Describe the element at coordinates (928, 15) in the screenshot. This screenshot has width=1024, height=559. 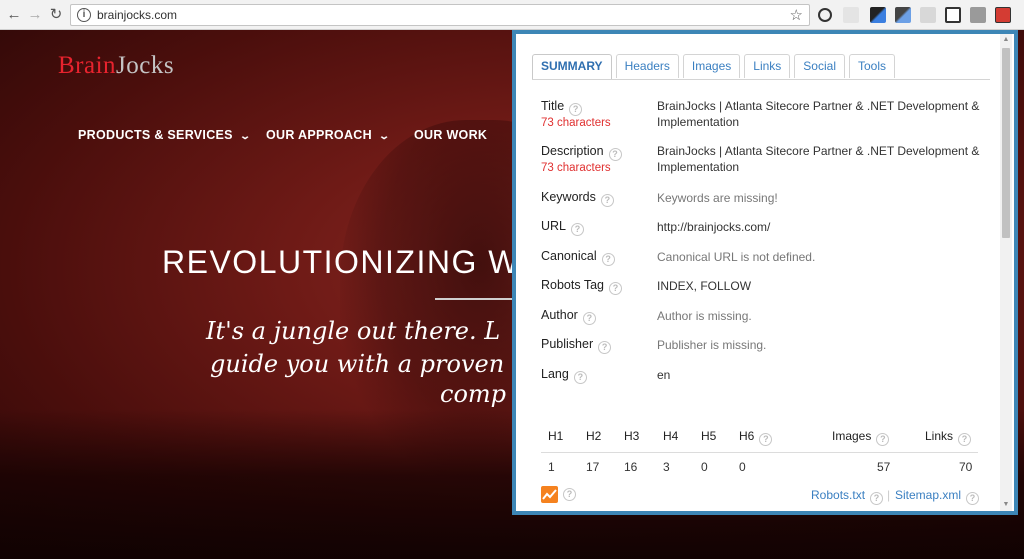
I see `extension-page-icon` at that location.